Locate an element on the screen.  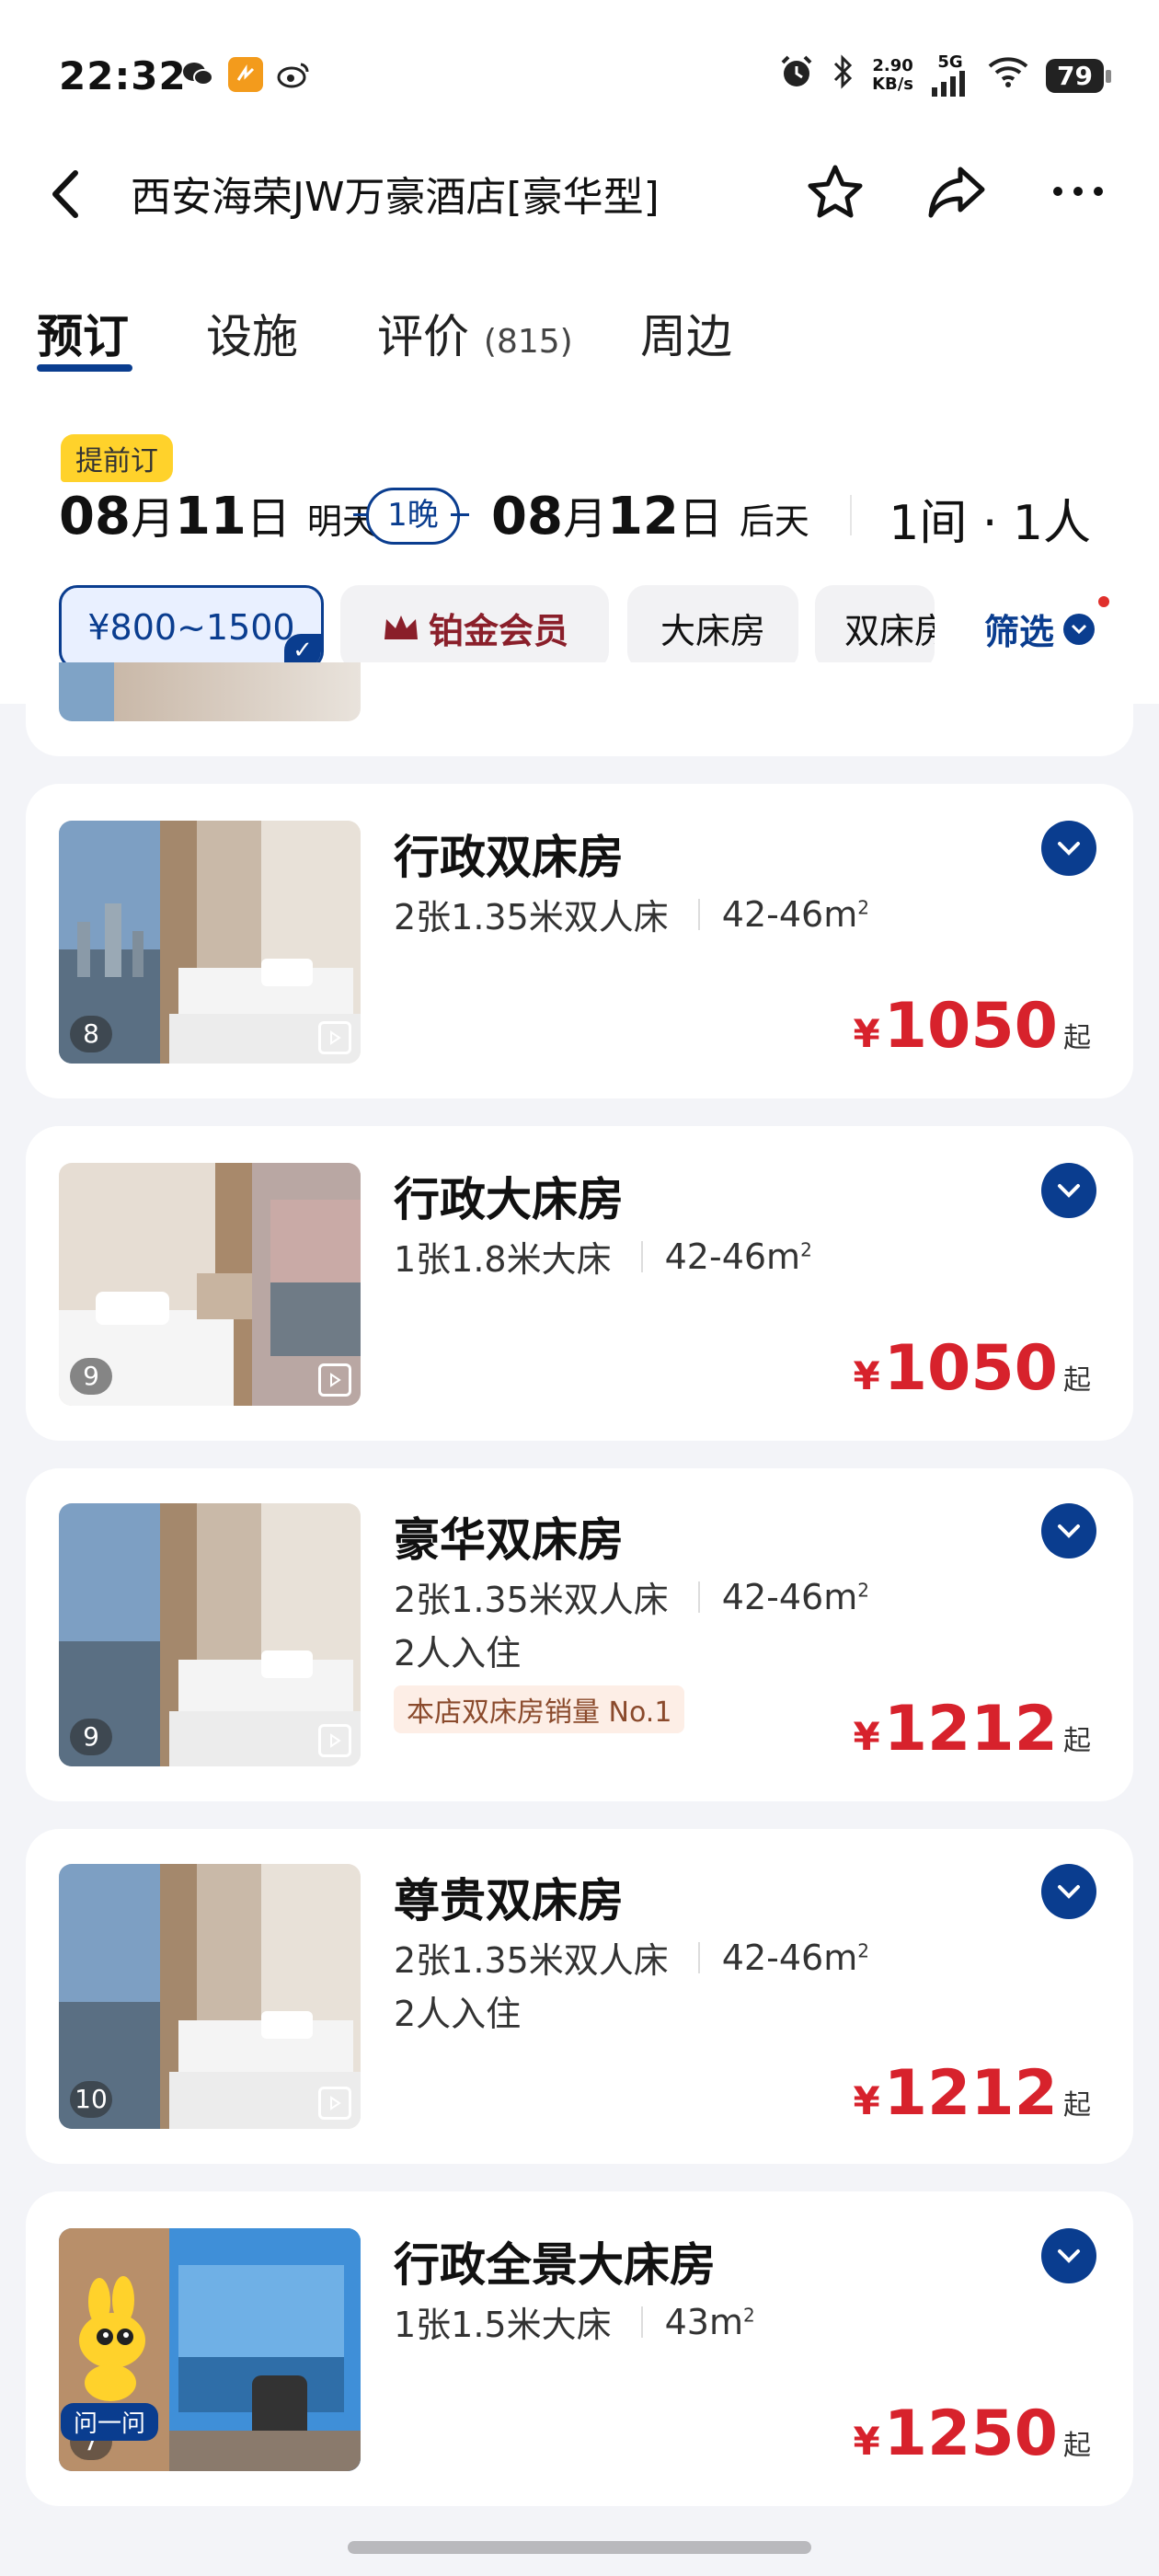
room-card: 10 尊贵双床房 2张1.35米双人床 42-46m2 2人入住 ¥1212 起 is located at coordinates (579, 1997).